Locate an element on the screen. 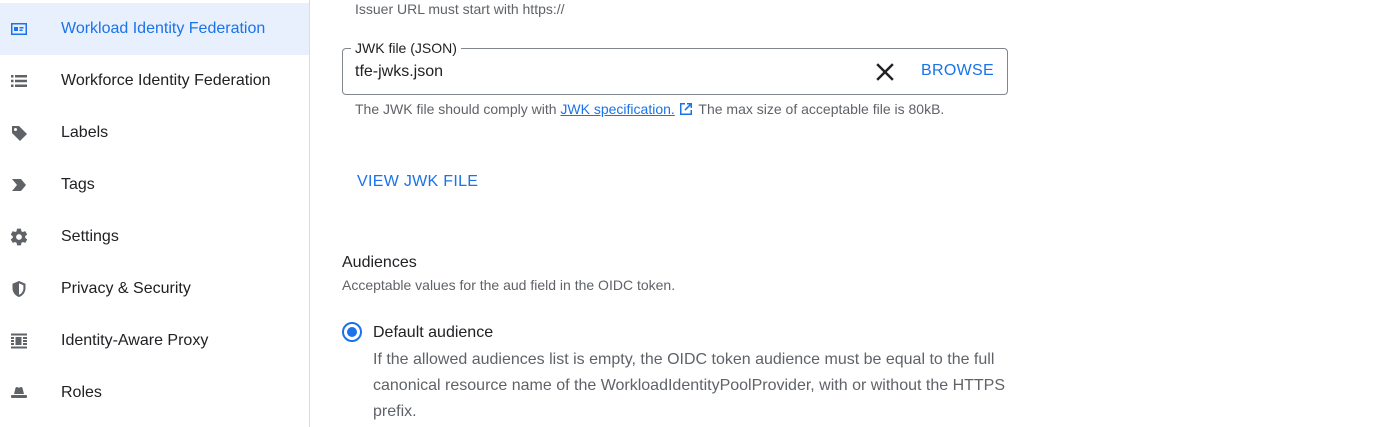 This screenshot has width=1400, height=427. issuer-url-helper-text: Issuer URL must start with https:// is located at coordinates (460, 9).